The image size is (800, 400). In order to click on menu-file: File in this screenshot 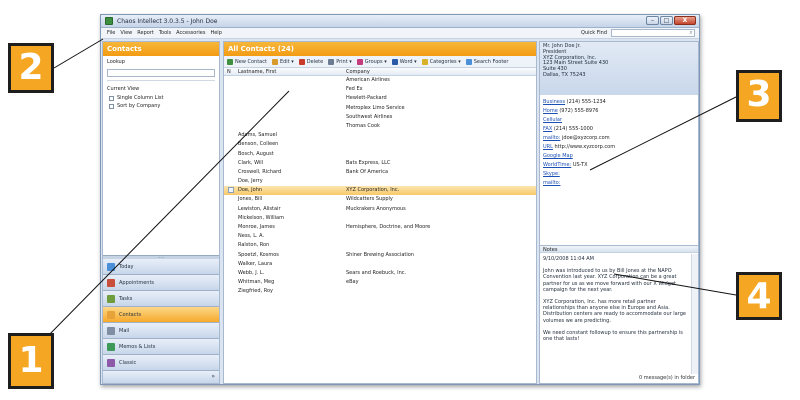, I will do `click(111, 33)`.